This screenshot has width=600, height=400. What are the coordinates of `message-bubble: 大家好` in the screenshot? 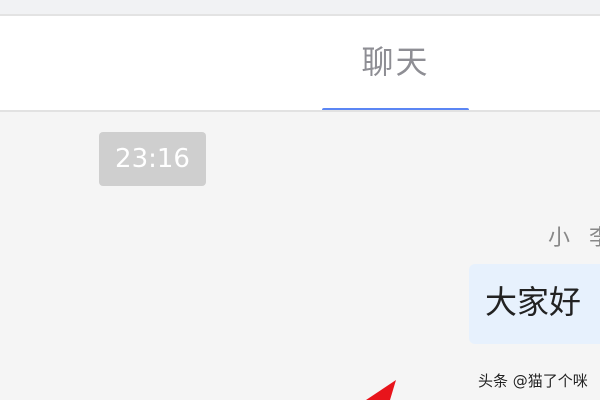 It's located at (534, 304).